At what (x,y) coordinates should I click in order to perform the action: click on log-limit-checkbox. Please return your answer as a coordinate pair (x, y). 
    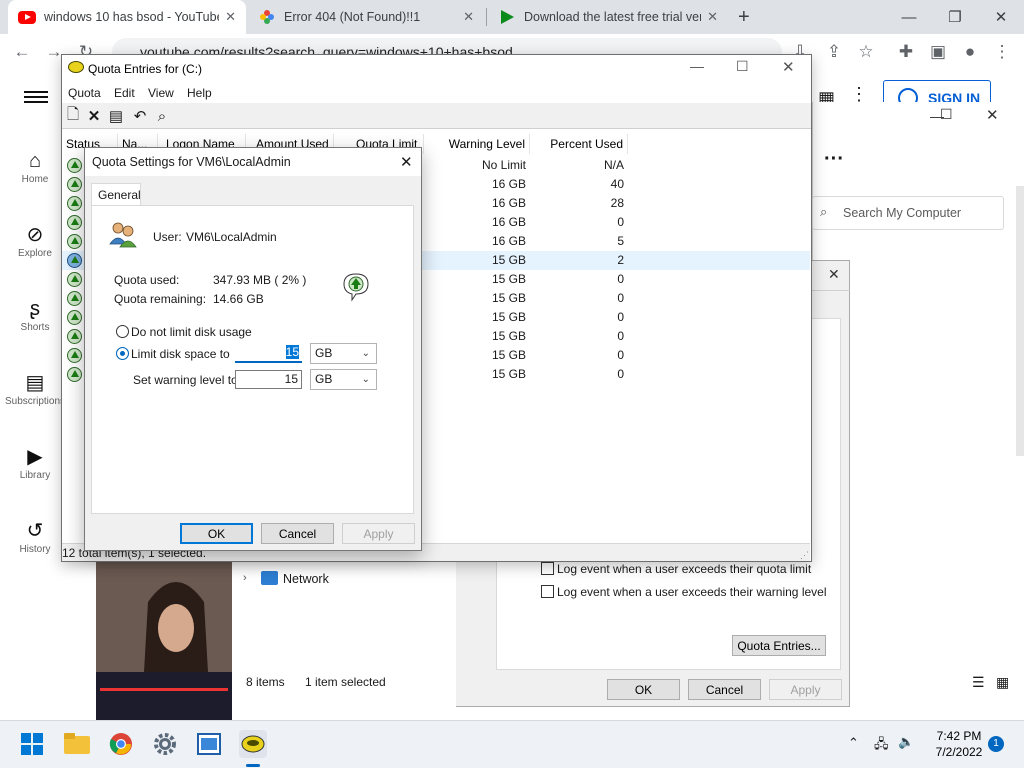
    Looking at the image, I should click on (547, 568).